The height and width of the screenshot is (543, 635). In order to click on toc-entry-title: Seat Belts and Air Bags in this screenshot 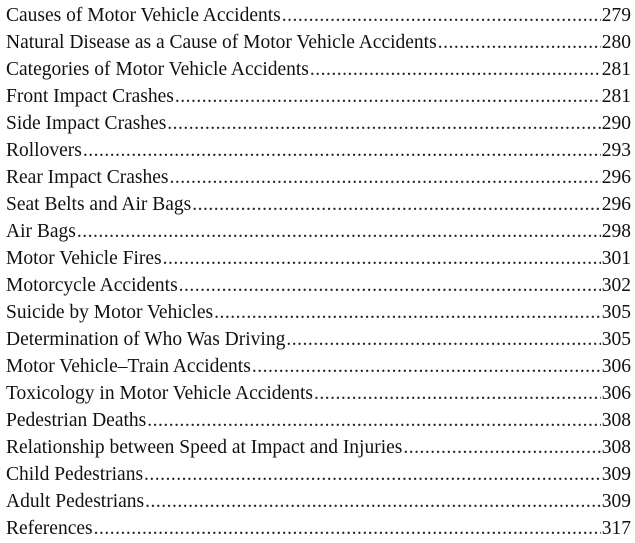, I will do `click(99, 204)`.